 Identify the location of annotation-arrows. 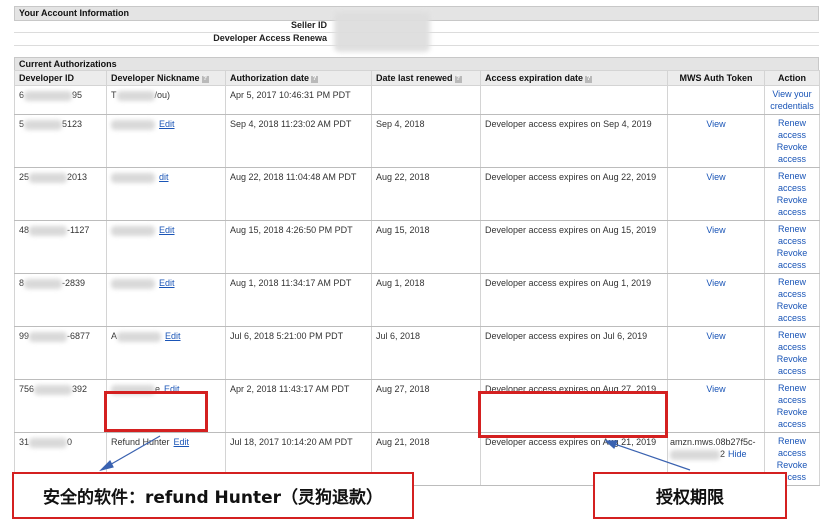
(395, 453).